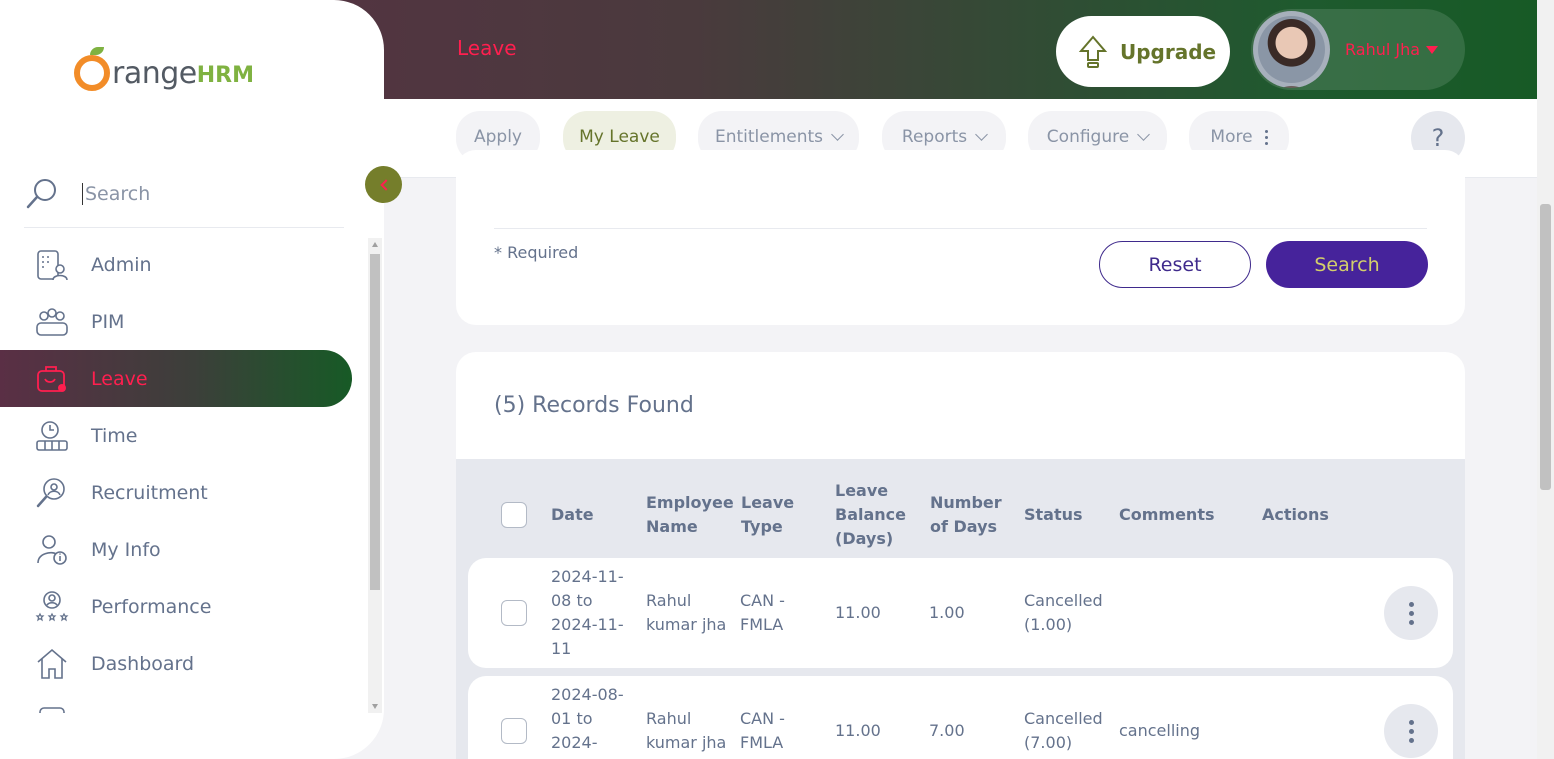  I want to click on tab-configure-label: Configure, so click(1088, 137).